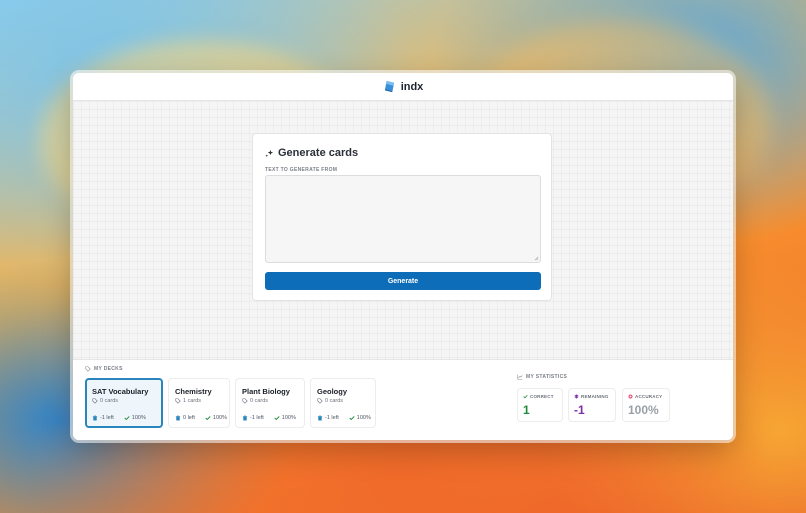 The width and height of the screenshot is (806, 513). Describe the element at coordinates (595, 396) in the screenshot. I see `stat-label-text: REMAINING` at that location.